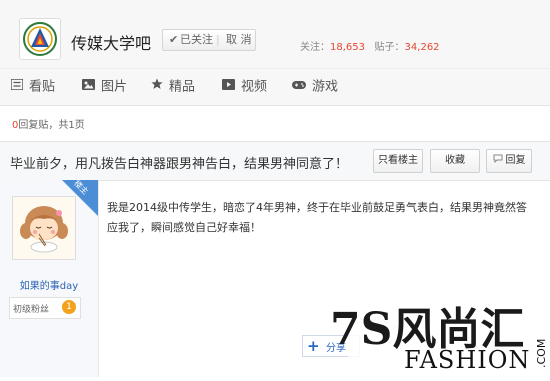  Describe the element at coordinates (254, 87) in the screenshot. I see `nav-label: 视频` at that location.